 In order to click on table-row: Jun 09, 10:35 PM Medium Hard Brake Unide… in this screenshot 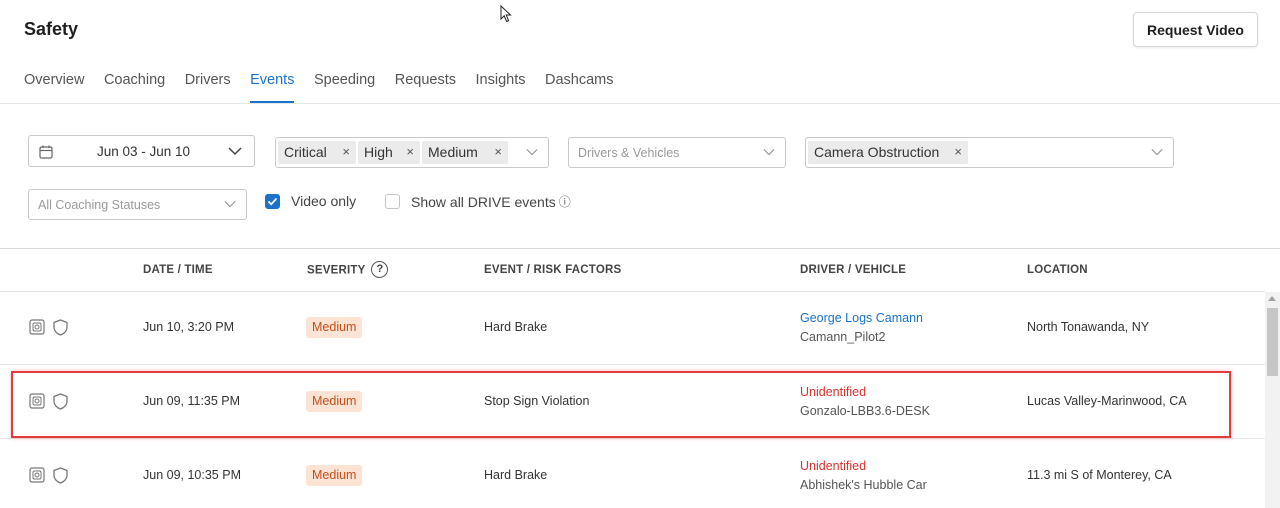, I will do `click(632, 474)`.